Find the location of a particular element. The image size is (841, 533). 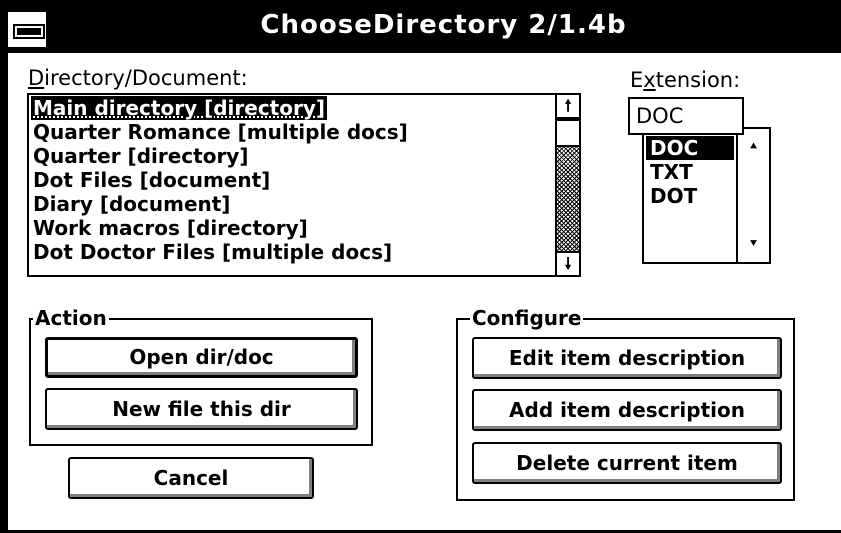

delete-current-item-button: Delete current item is located at coordinates (627, 463).